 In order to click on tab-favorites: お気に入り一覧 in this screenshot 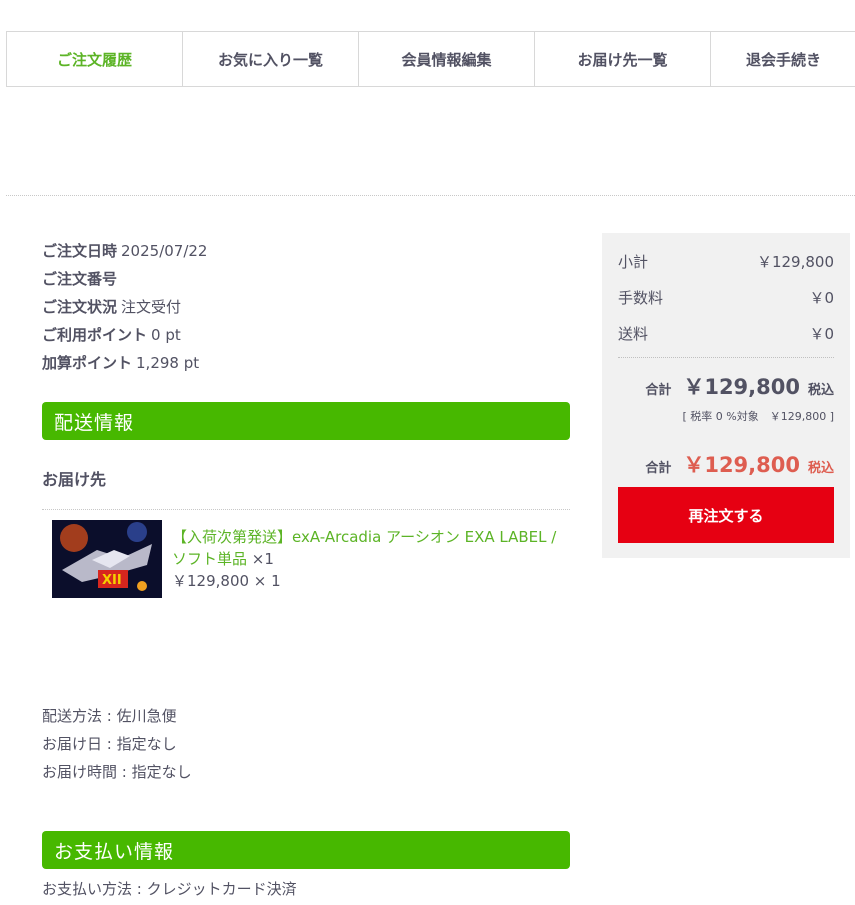, I will do `click(271, 59)`.